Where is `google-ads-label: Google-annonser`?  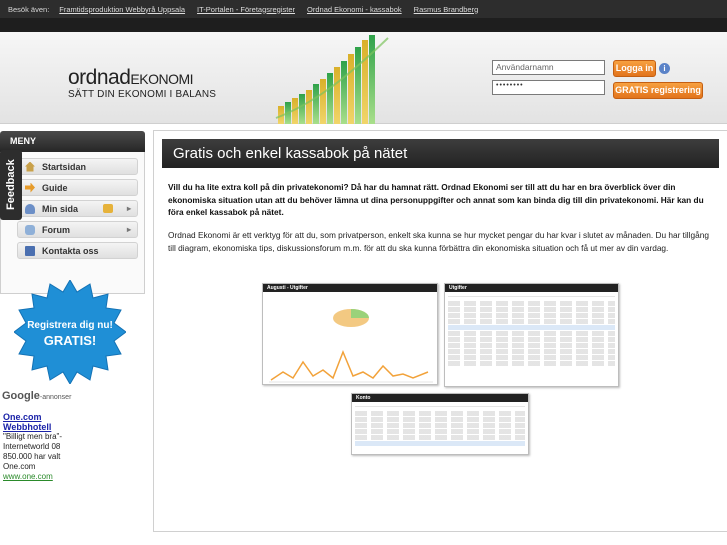 google-ads-label: Google-annonser is located at coordinates (37, 396).